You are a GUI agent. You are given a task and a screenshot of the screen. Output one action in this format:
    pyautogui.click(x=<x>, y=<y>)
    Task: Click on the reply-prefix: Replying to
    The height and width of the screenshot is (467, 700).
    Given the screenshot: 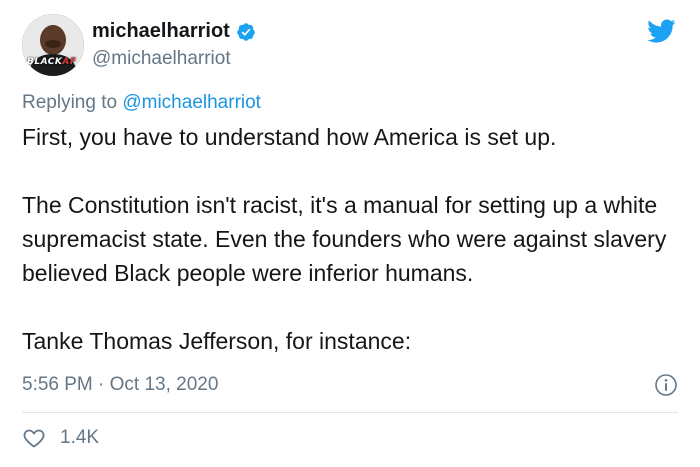 What is the action you would take?
    pyautogui.click(x=70, y=102)
    